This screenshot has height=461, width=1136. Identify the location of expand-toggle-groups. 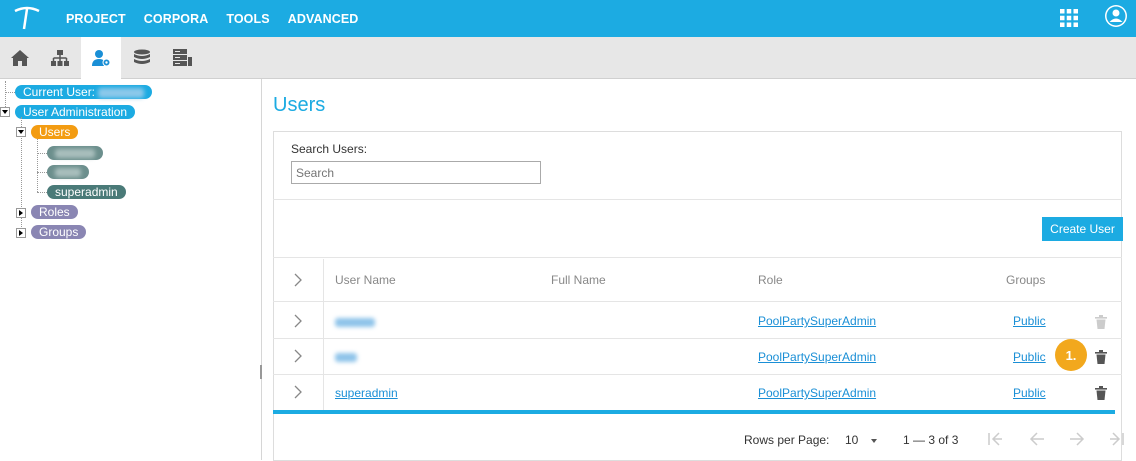
(21, 233).